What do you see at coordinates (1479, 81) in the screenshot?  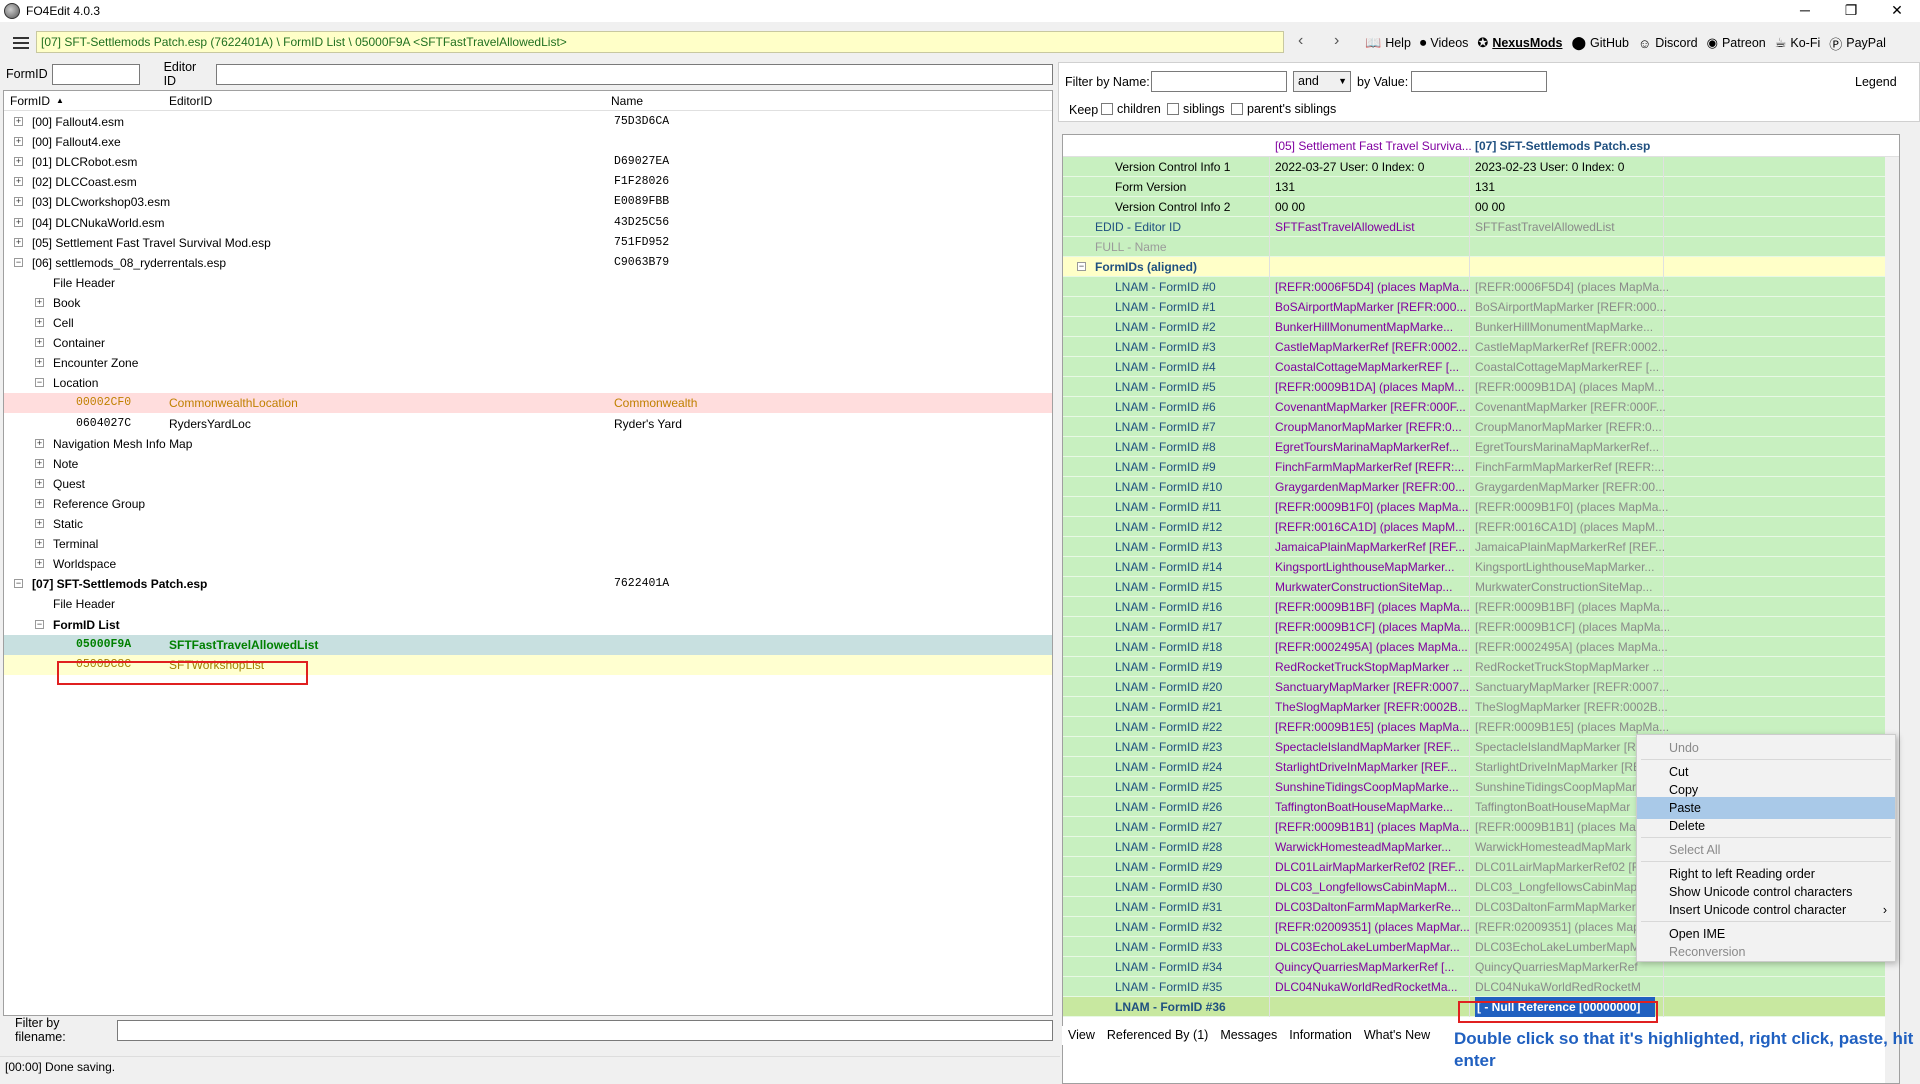 I see `by-value-input` at bounding box center [1479, 81].